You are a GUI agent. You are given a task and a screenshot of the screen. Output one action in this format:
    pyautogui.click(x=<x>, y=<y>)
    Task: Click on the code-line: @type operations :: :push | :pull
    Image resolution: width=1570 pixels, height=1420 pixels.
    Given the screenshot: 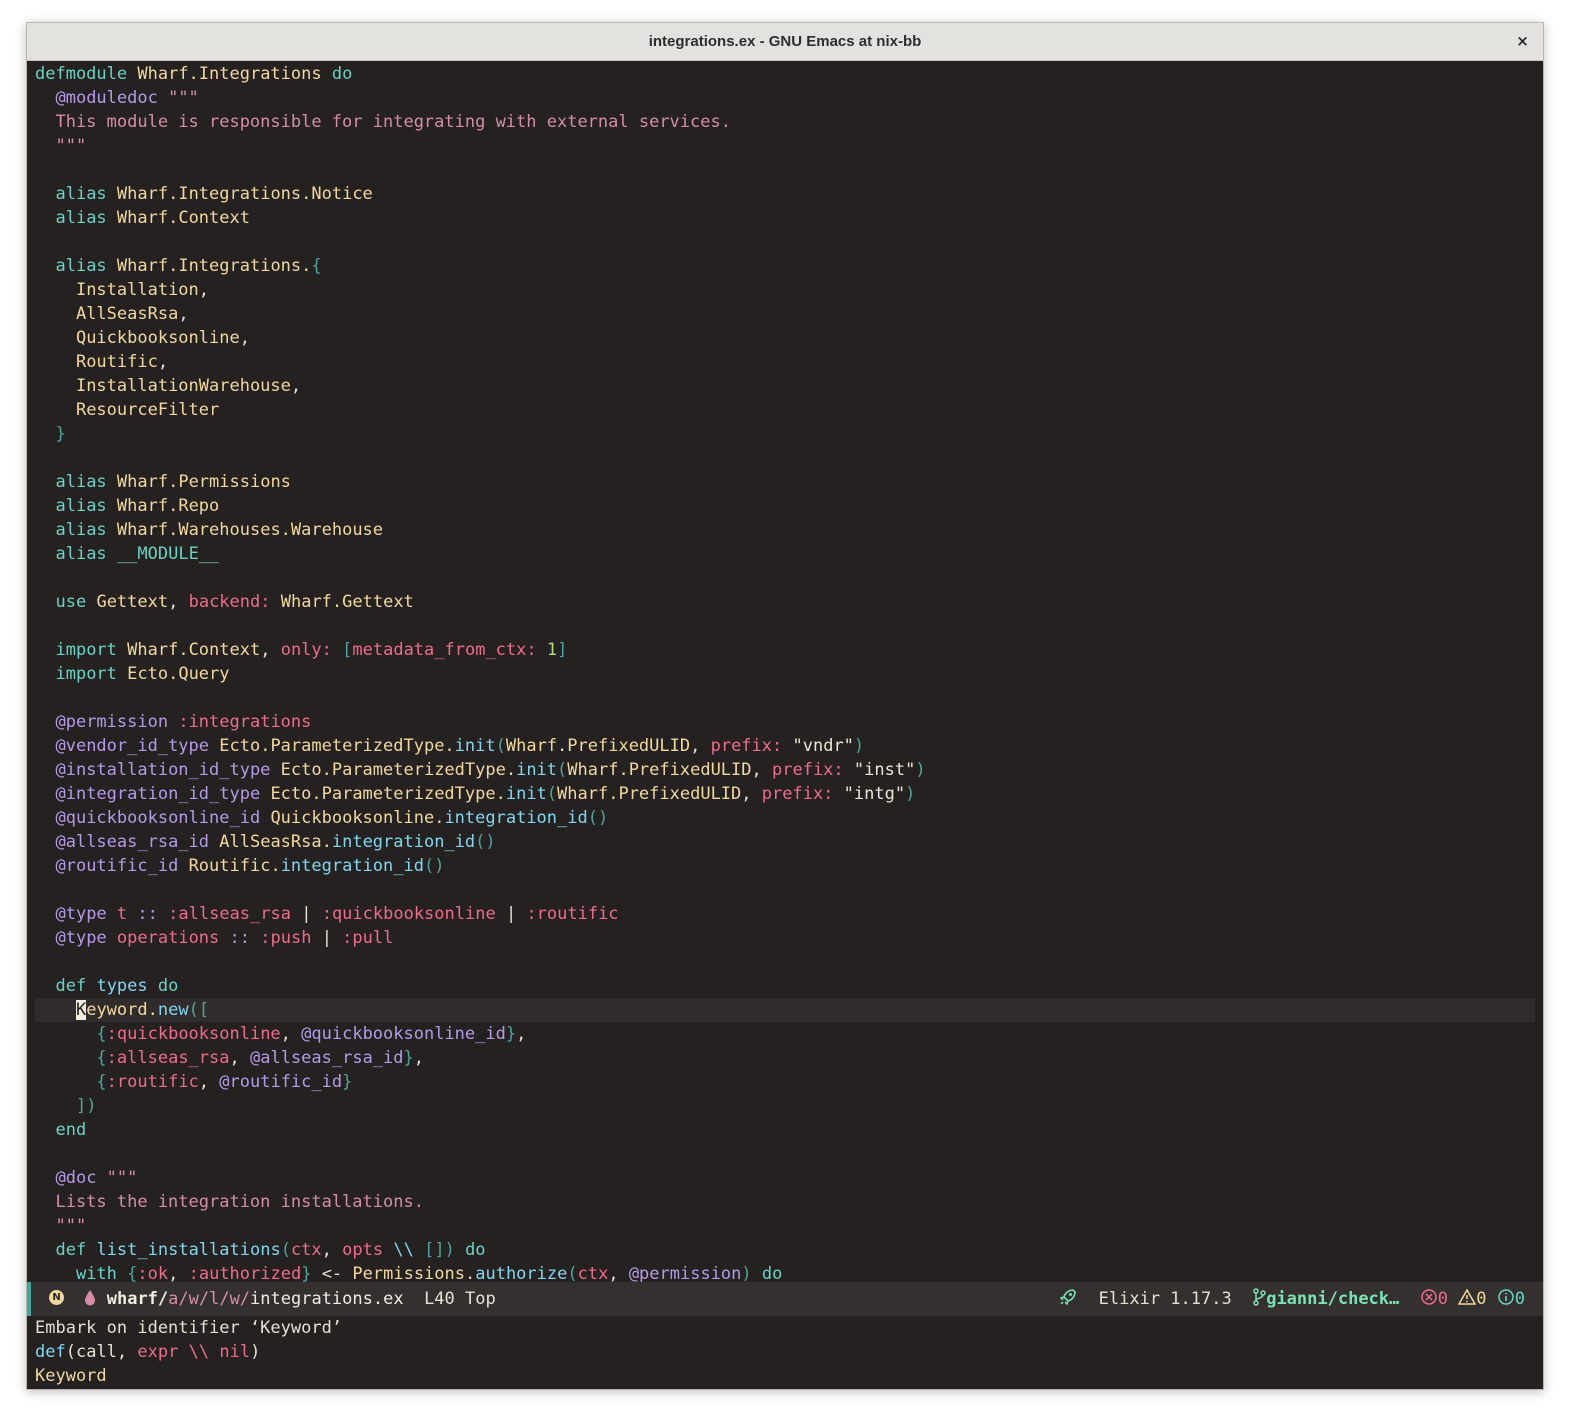 What is the action you would take?
    pyautogui.click(x=785, y=938)
    